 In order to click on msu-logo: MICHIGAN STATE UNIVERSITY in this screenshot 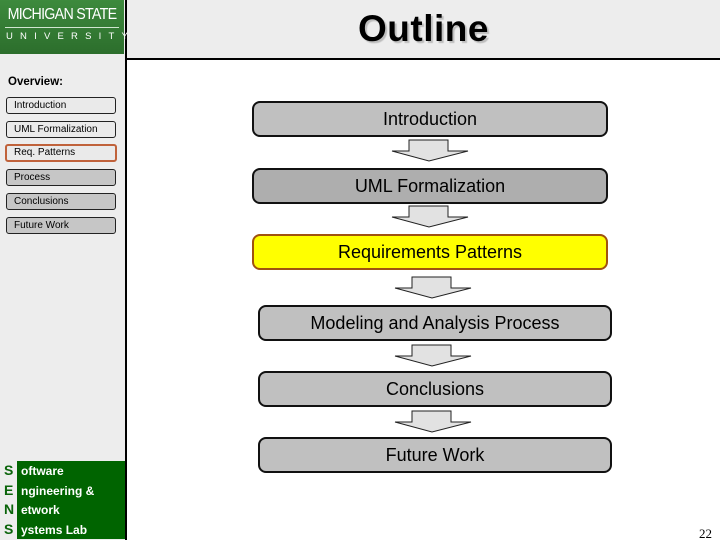, I will do `click(68, 27)`.